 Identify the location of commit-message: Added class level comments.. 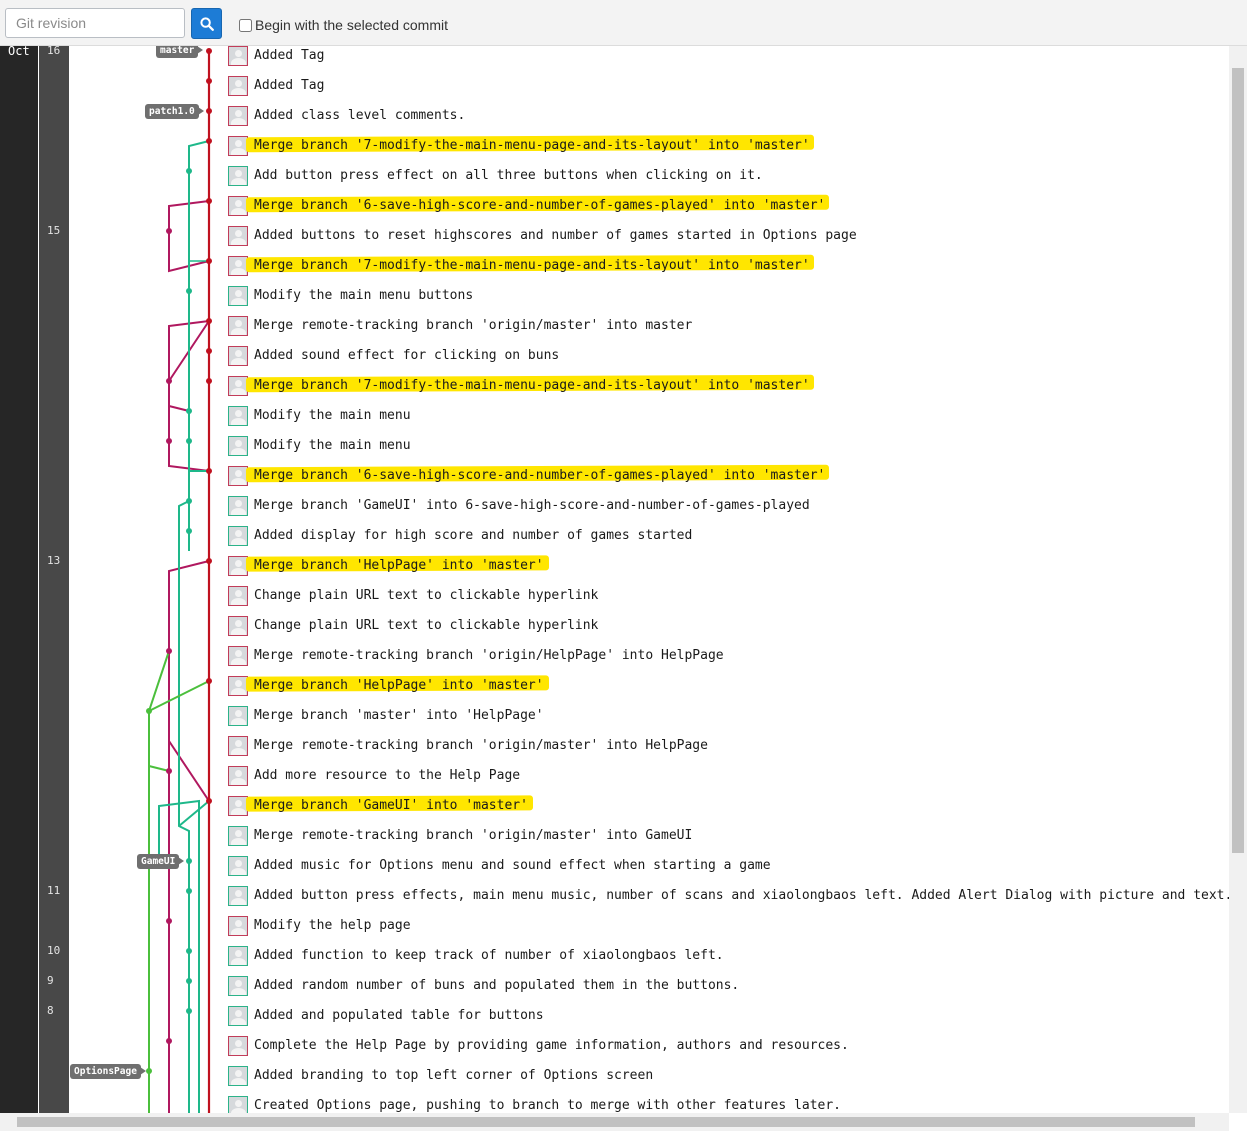
(360, 115).